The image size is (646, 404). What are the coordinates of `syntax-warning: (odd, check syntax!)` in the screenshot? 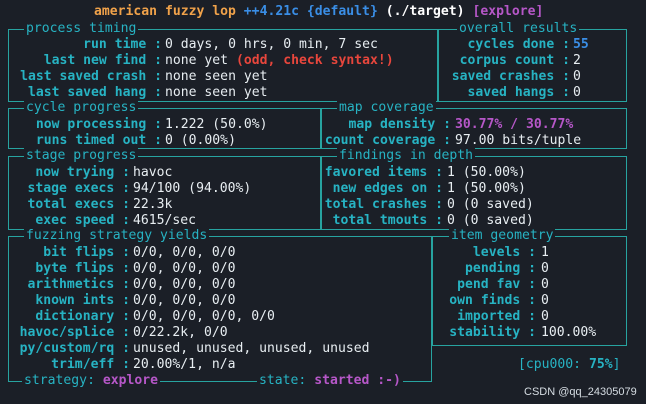 It's located at (314, 60).